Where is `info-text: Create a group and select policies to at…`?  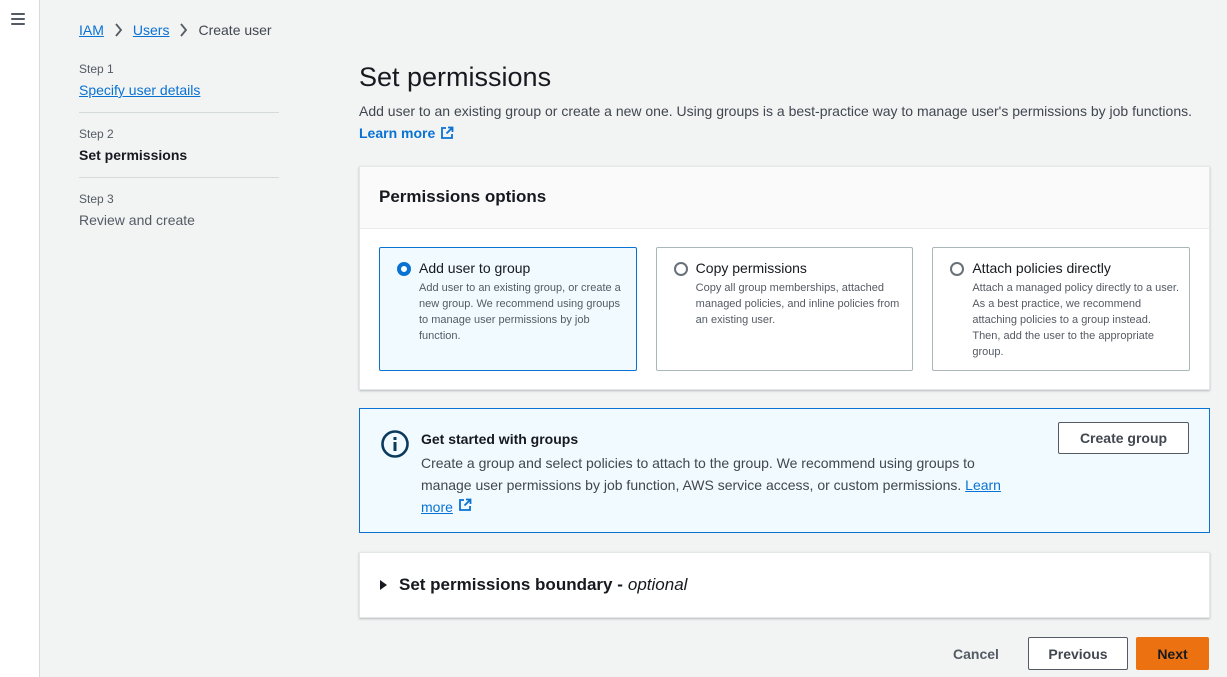 info-text: Create a group and select policies to at… is located at coordinates (721, 485).